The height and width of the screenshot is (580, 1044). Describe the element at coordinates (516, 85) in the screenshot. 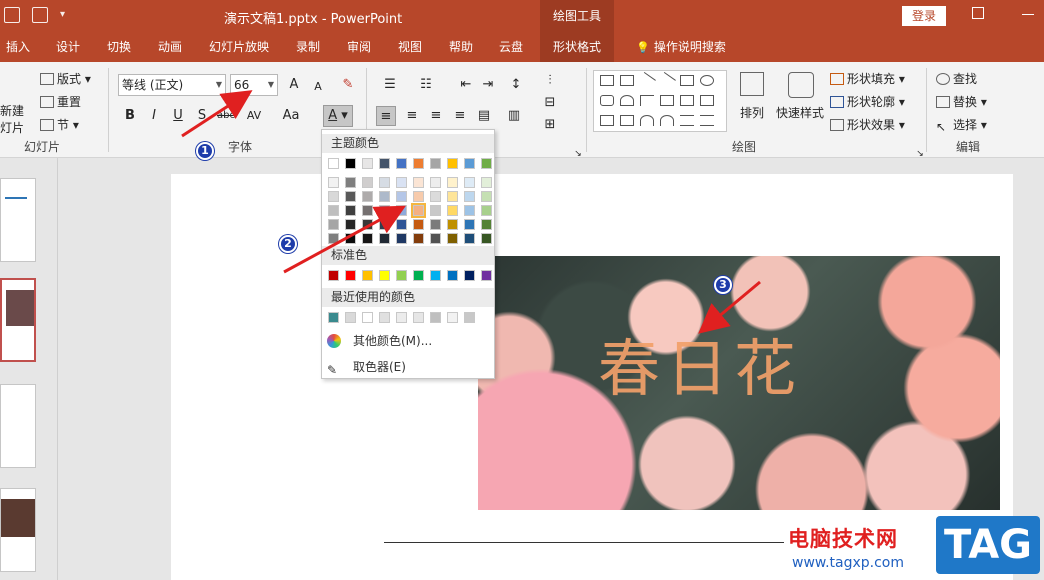

I see `line-spacing-icon: ↕` at that location.